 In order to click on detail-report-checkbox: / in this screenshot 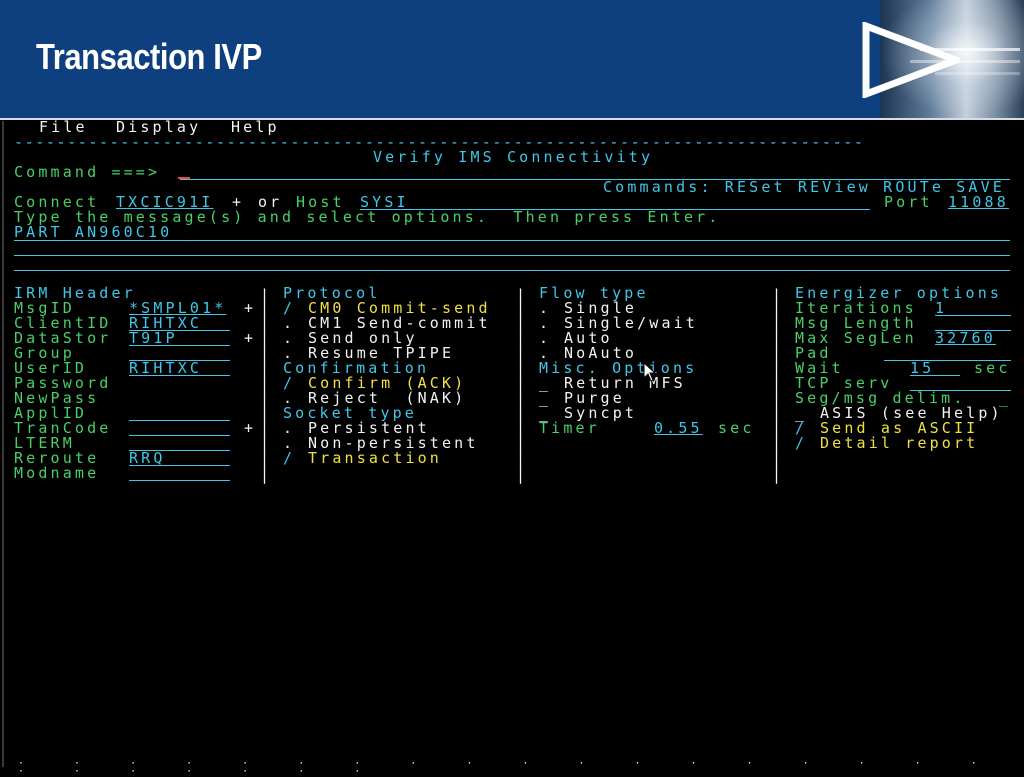, I will do `click(801, 443)`.